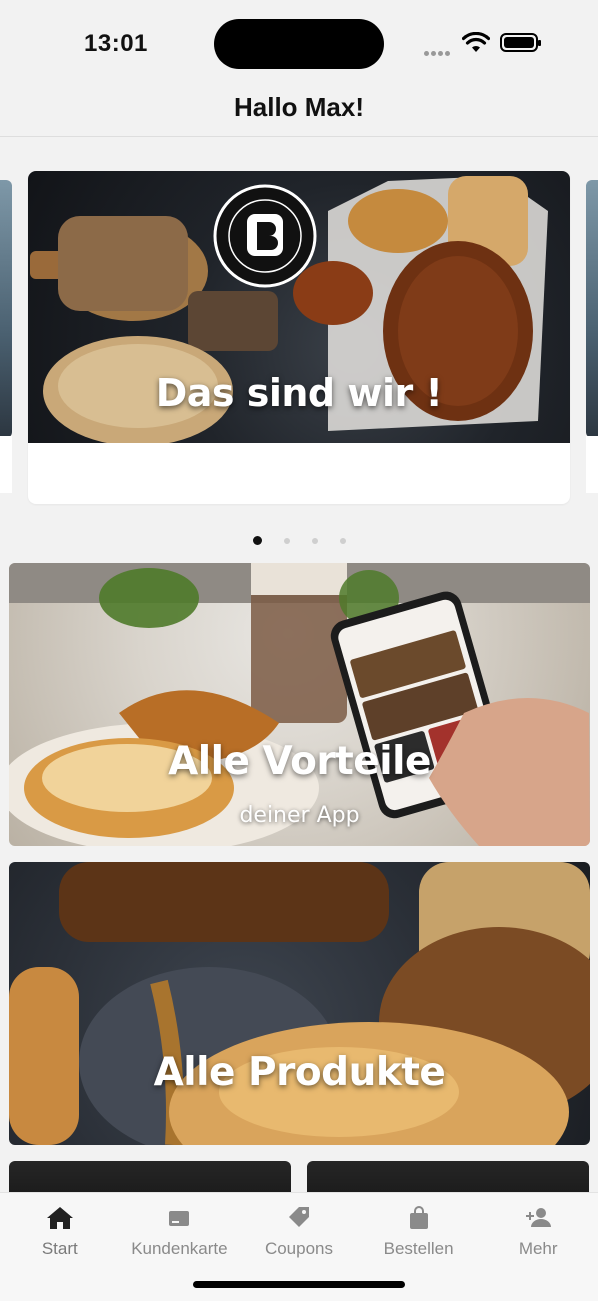  What do you see at coordinates (59, 1218) in the screenshot?
I see `home-icon` at bounding box center [59, 1218].